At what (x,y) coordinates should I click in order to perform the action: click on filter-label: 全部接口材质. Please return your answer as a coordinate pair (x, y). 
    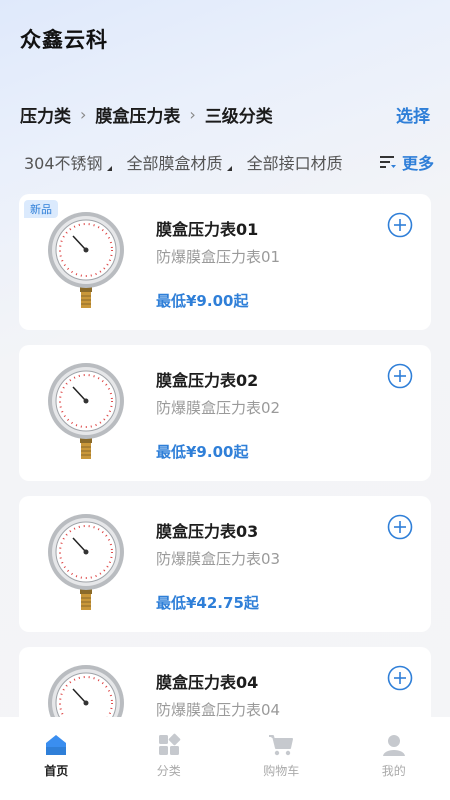
    Looking at the image, I should click on (294, 163).